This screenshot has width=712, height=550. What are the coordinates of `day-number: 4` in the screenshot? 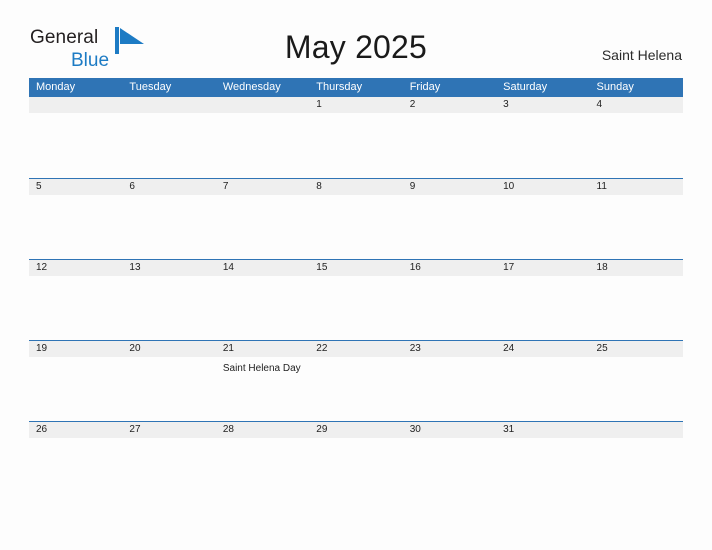 It's located at (636, 105).